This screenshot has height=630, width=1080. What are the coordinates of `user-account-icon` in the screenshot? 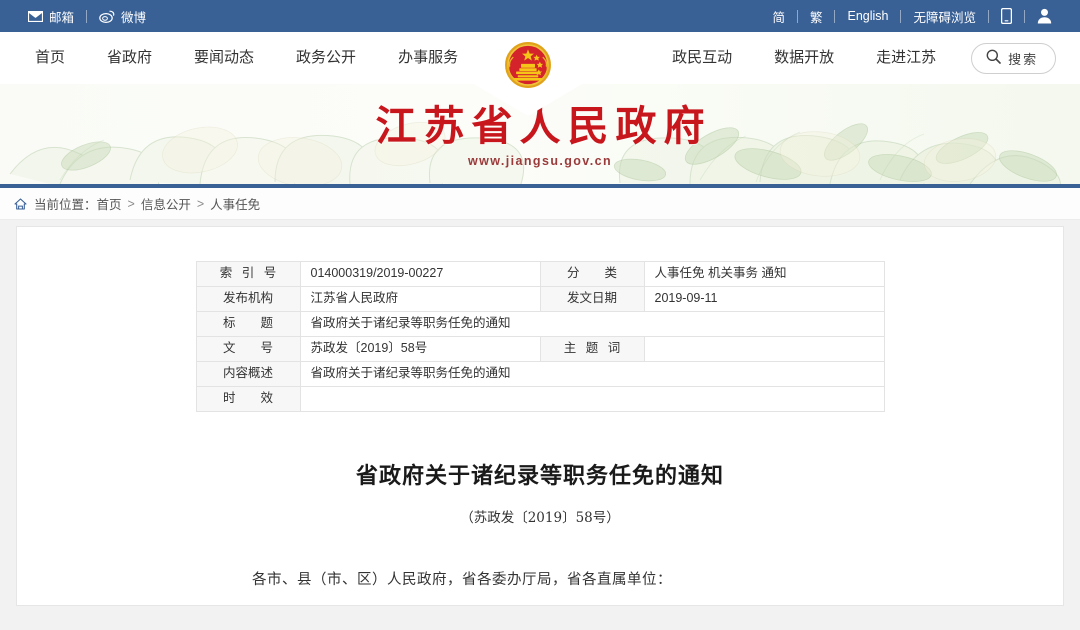 It's located at (1044, 16).